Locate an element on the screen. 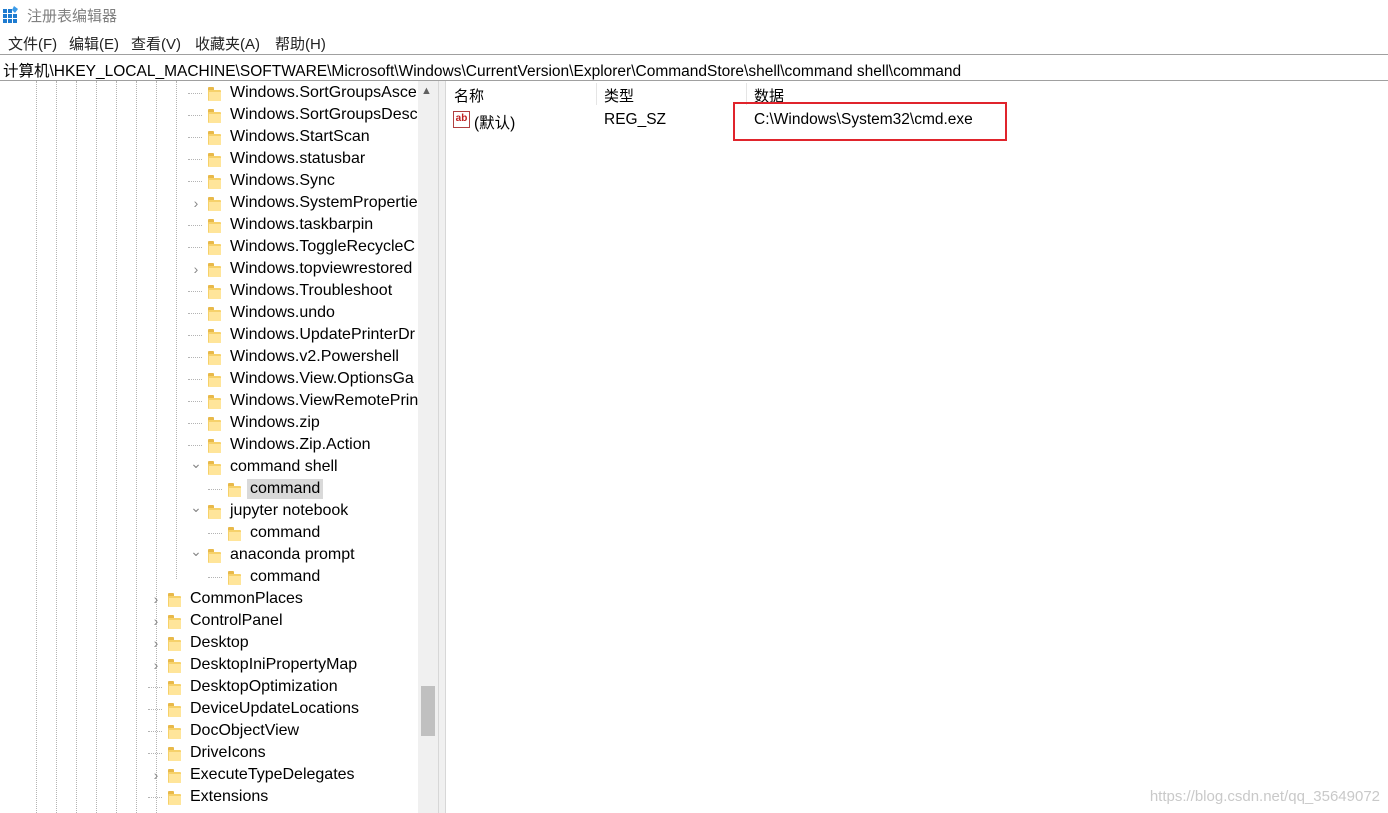  column-divider is located at coordinates (596, 94).